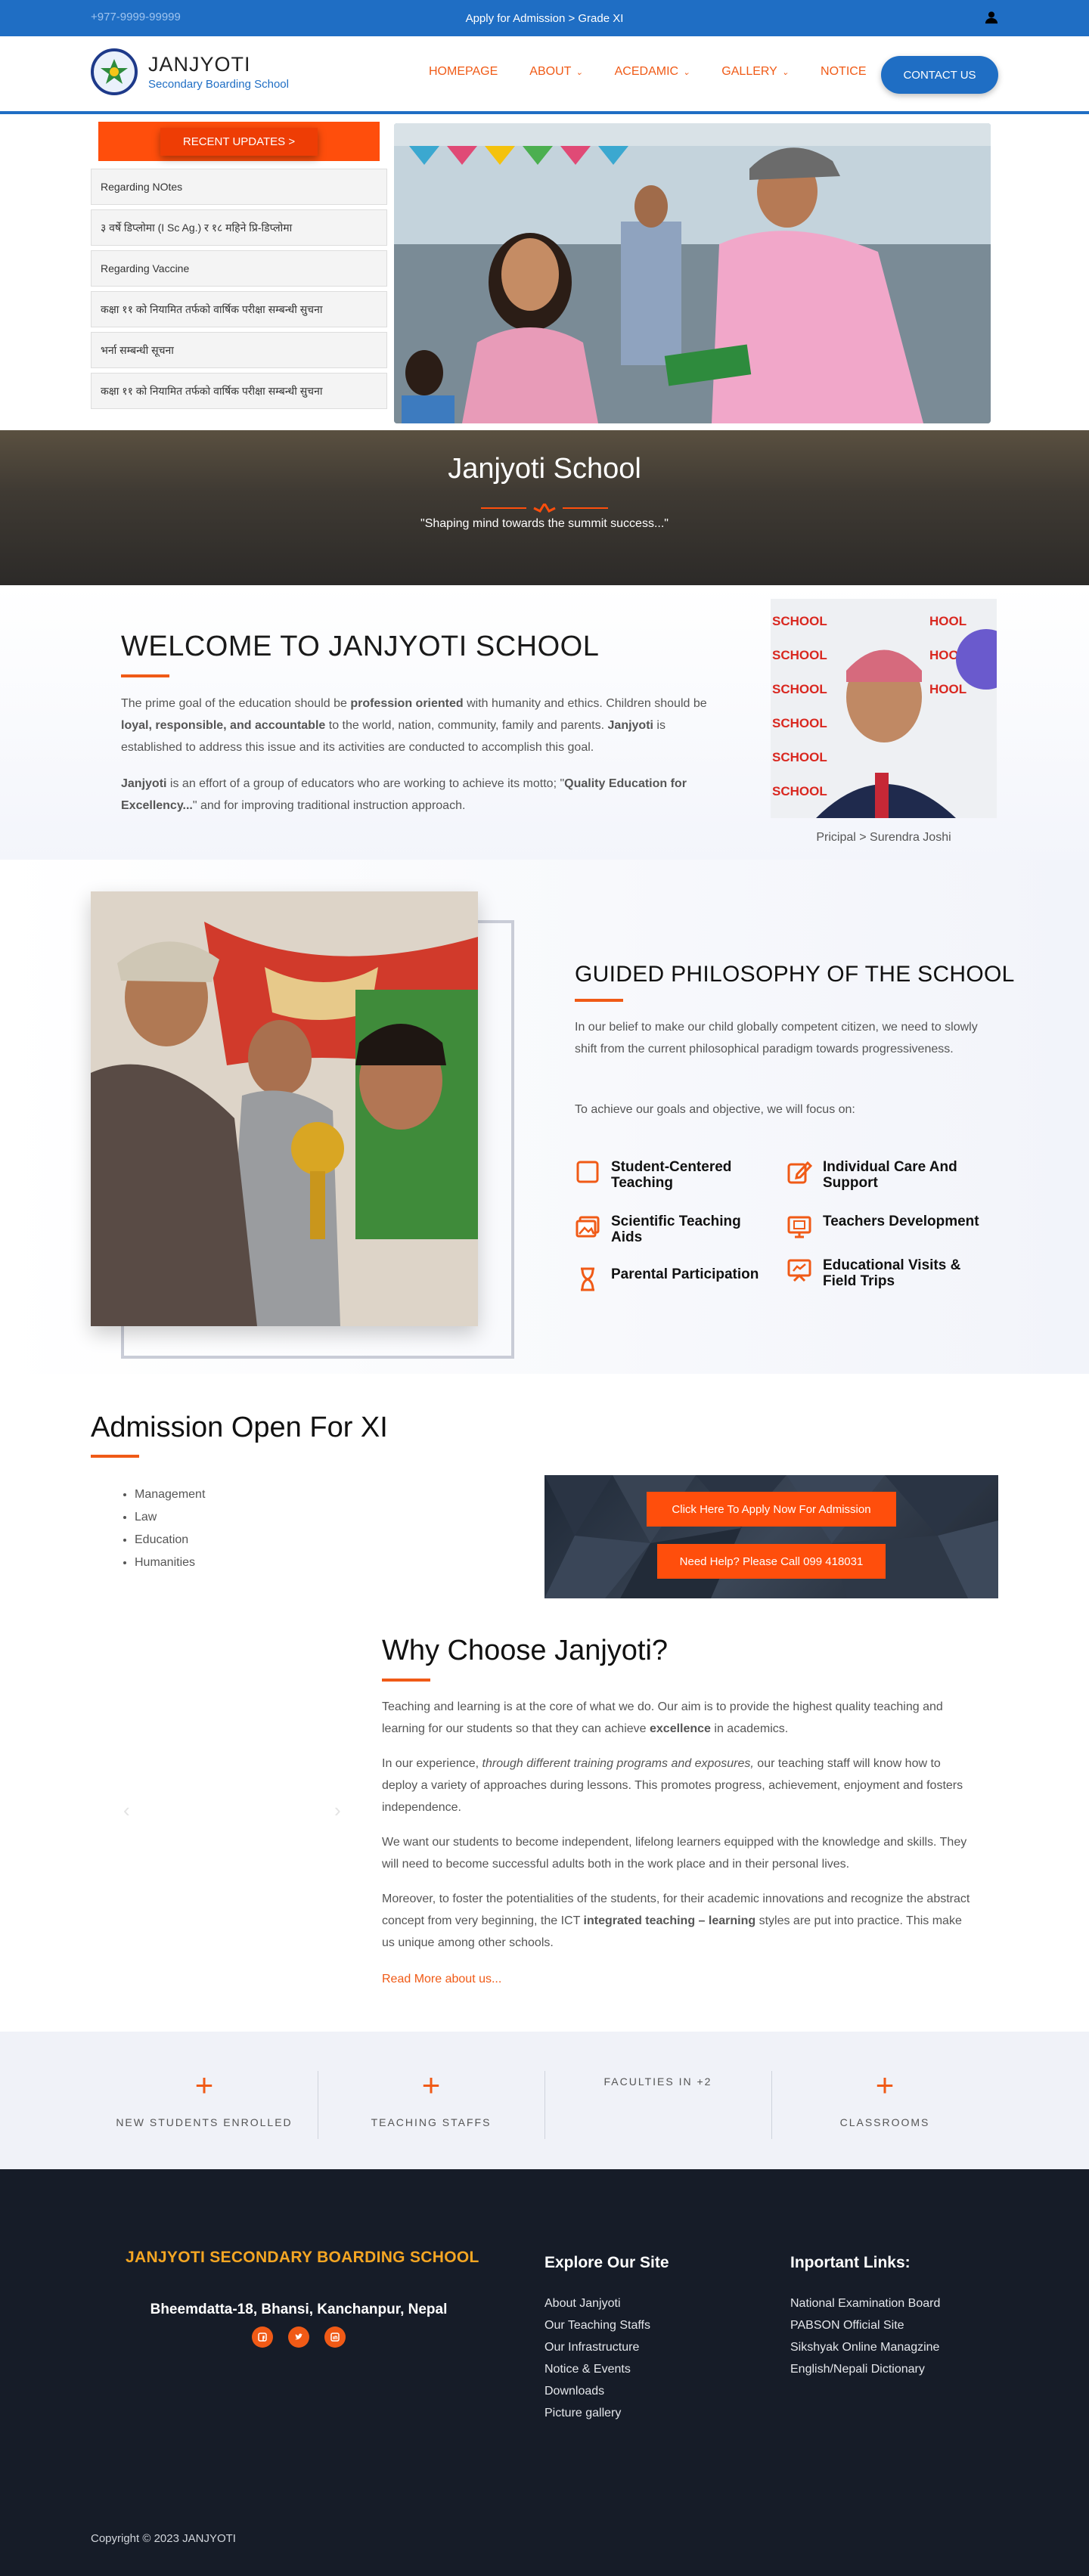 The image size is (1089, 2576). Describe the element at coordinates (337, 1810) in the screenshot. I see `carousel-next-icon: ›` at that location.